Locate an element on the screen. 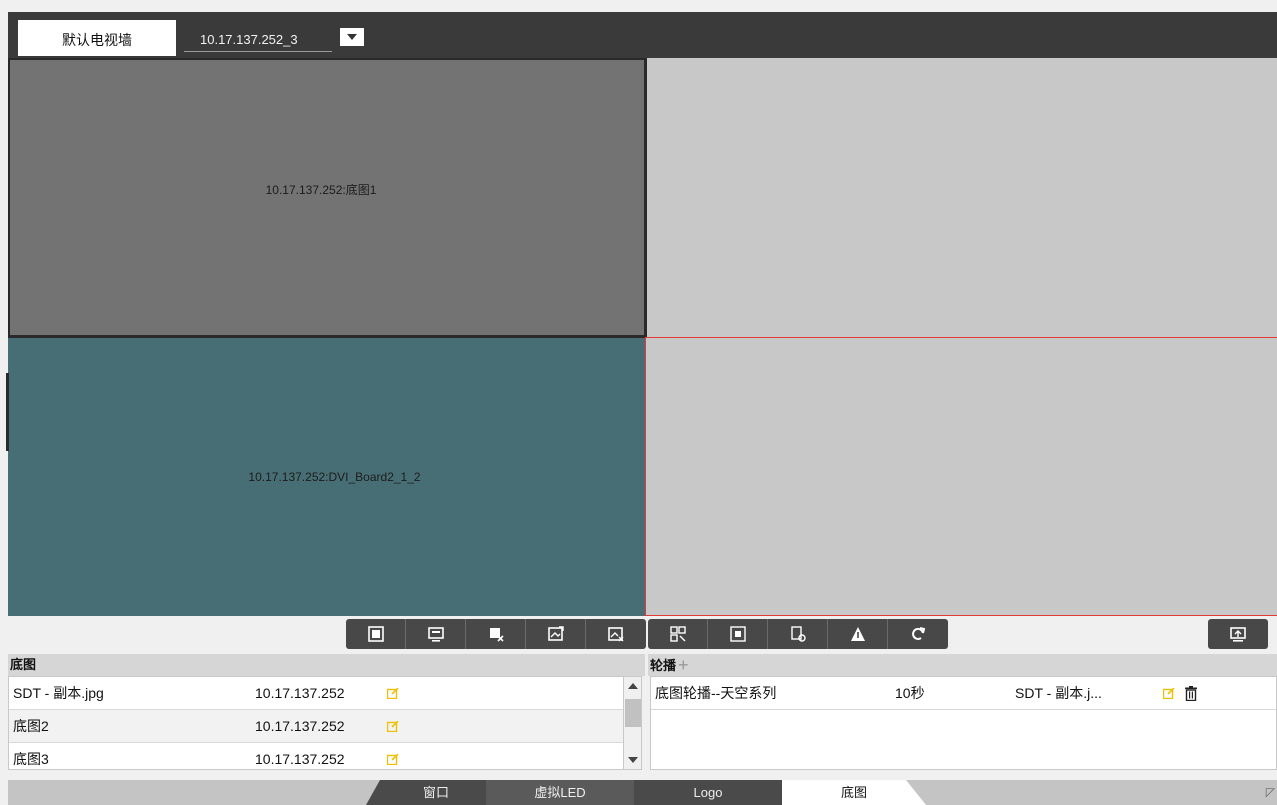  split-screen-button is located at coordinates (678, 634).